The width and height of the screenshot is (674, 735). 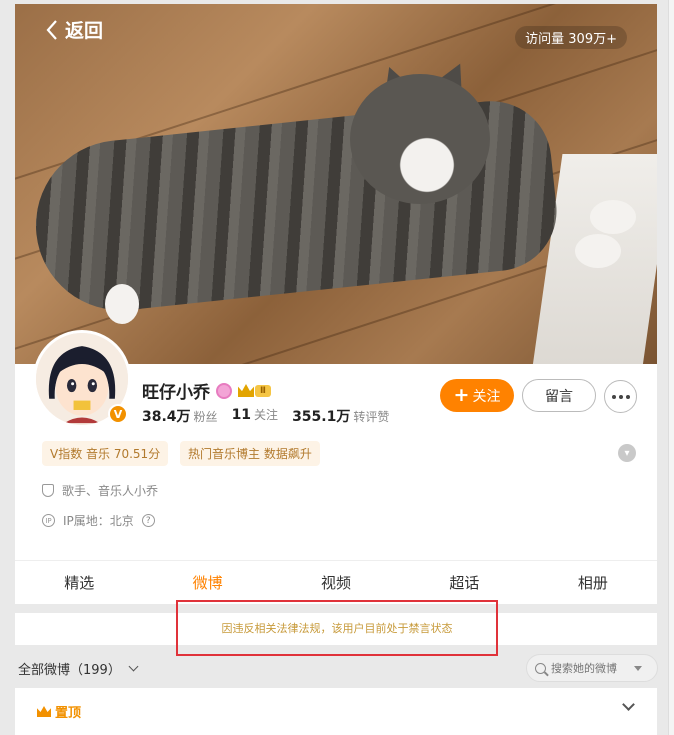 I want to click on stat-following: 11 关注, so click(x=255, y=416).